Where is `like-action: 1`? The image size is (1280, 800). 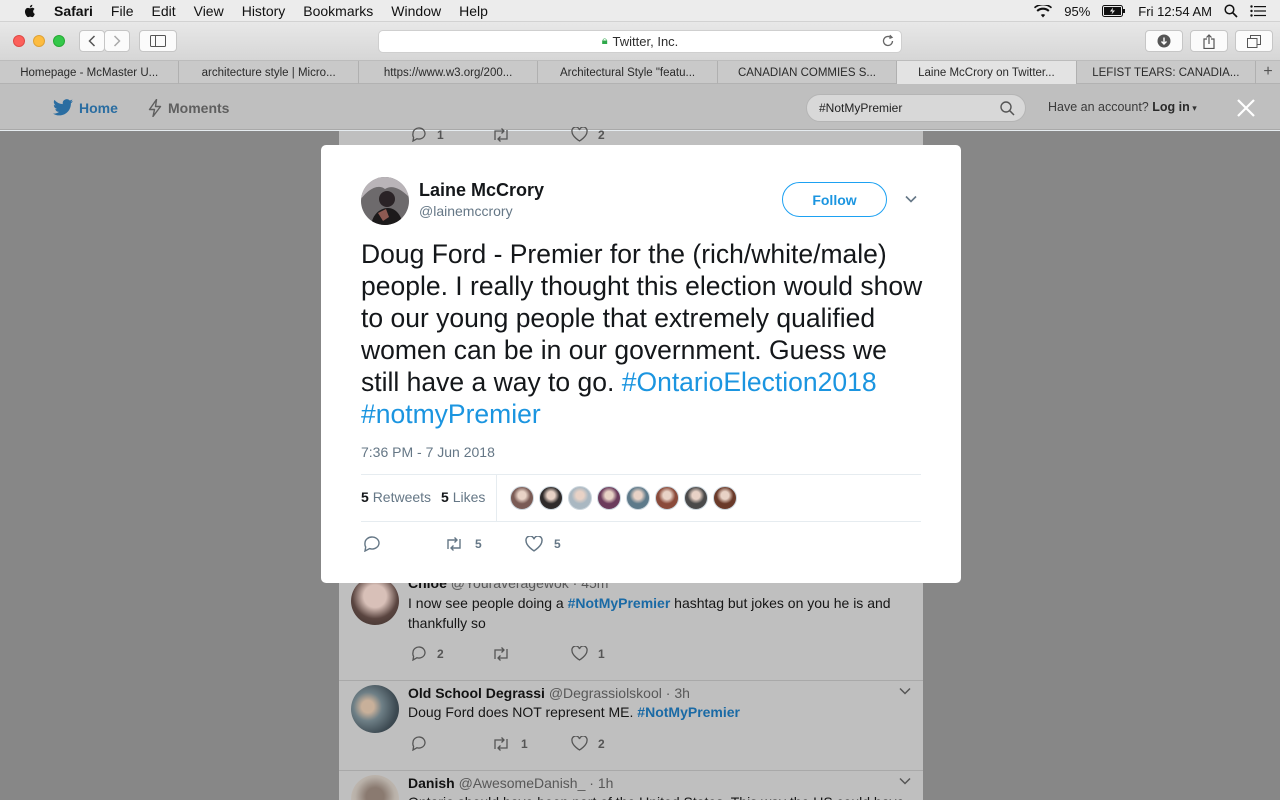
like-action: 1 is located at coordinates (611, 653).